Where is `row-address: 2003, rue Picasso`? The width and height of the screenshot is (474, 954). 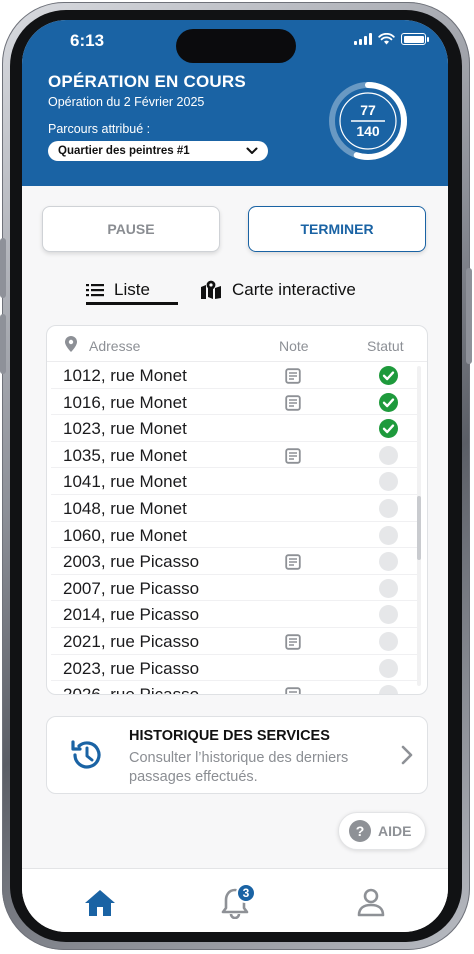
row-address: 2003, rue Picasso is located at coordinates (131, 562).